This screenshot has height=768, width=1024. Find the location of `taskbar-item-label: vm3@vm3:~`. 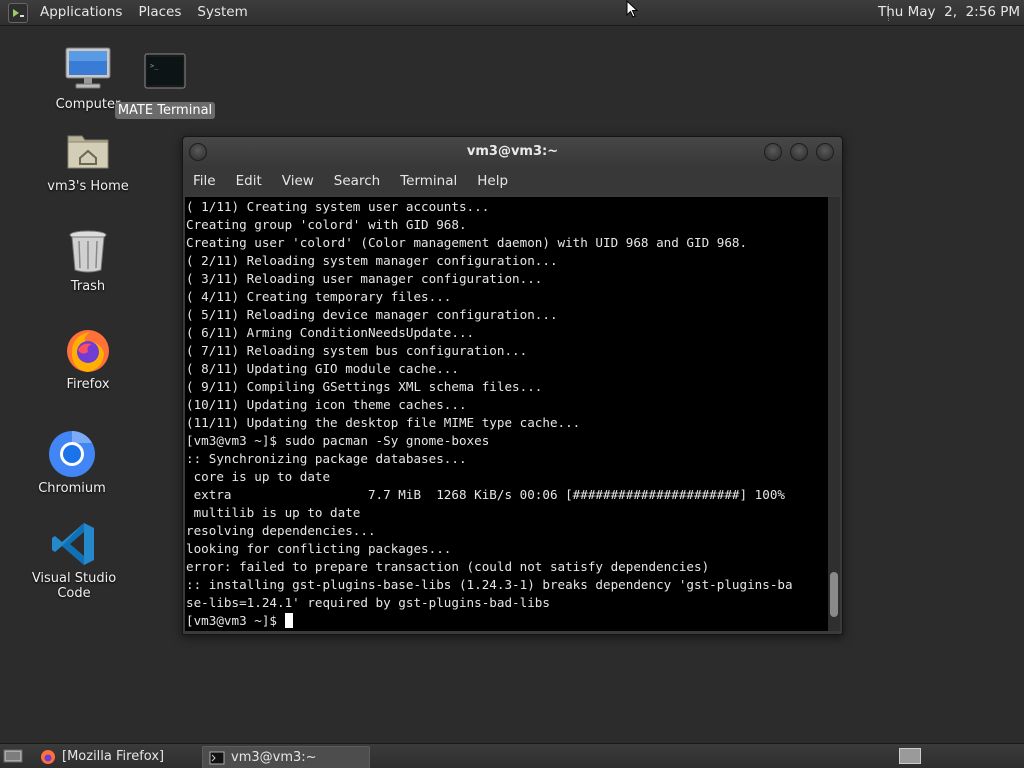

taskbar-item-label: vm3@vm3:~ is located at coordinates (274, 757).